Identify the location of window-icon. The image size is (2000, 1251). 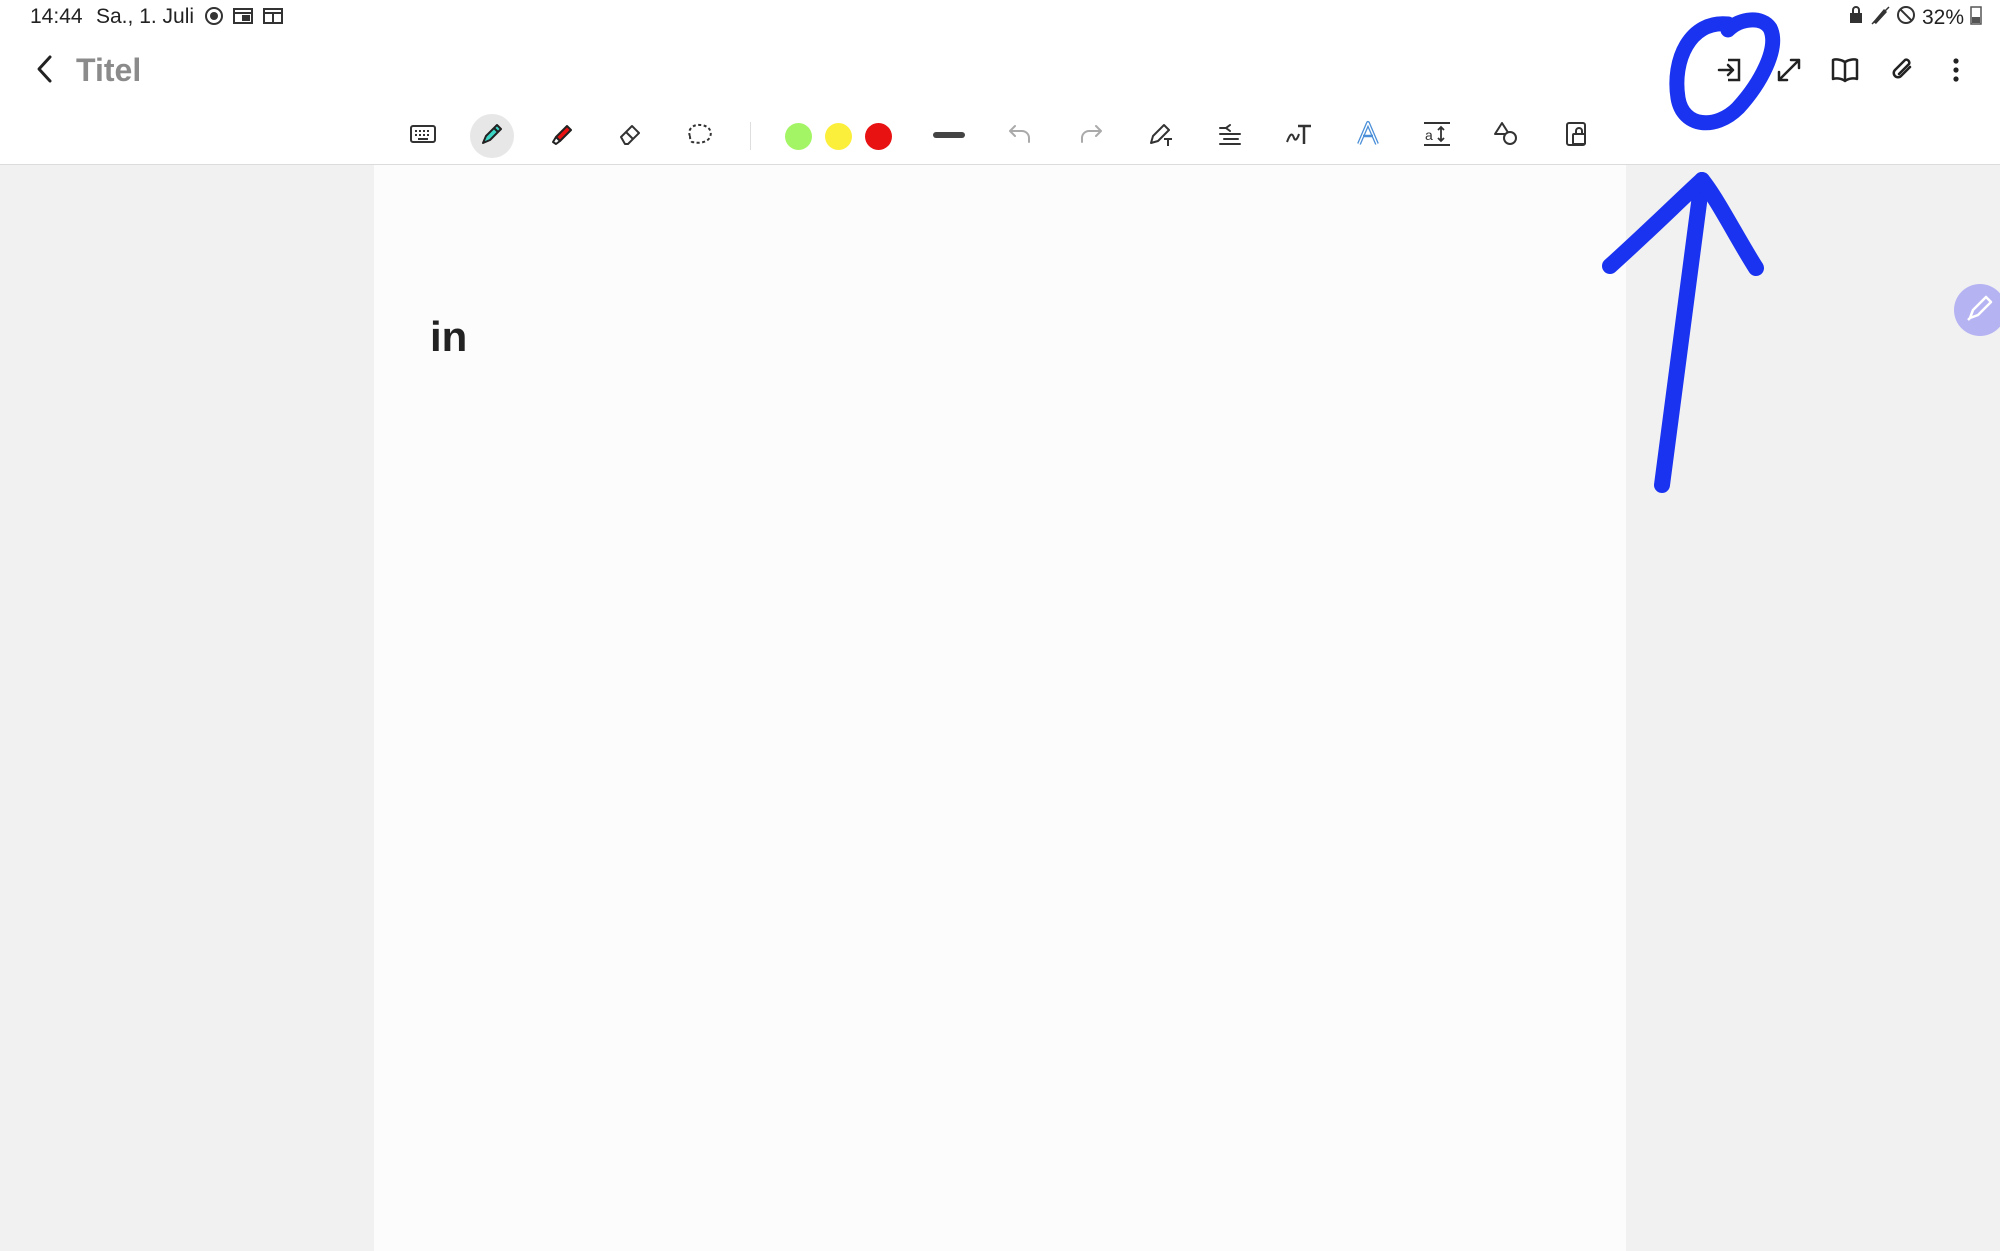
(243, 19).